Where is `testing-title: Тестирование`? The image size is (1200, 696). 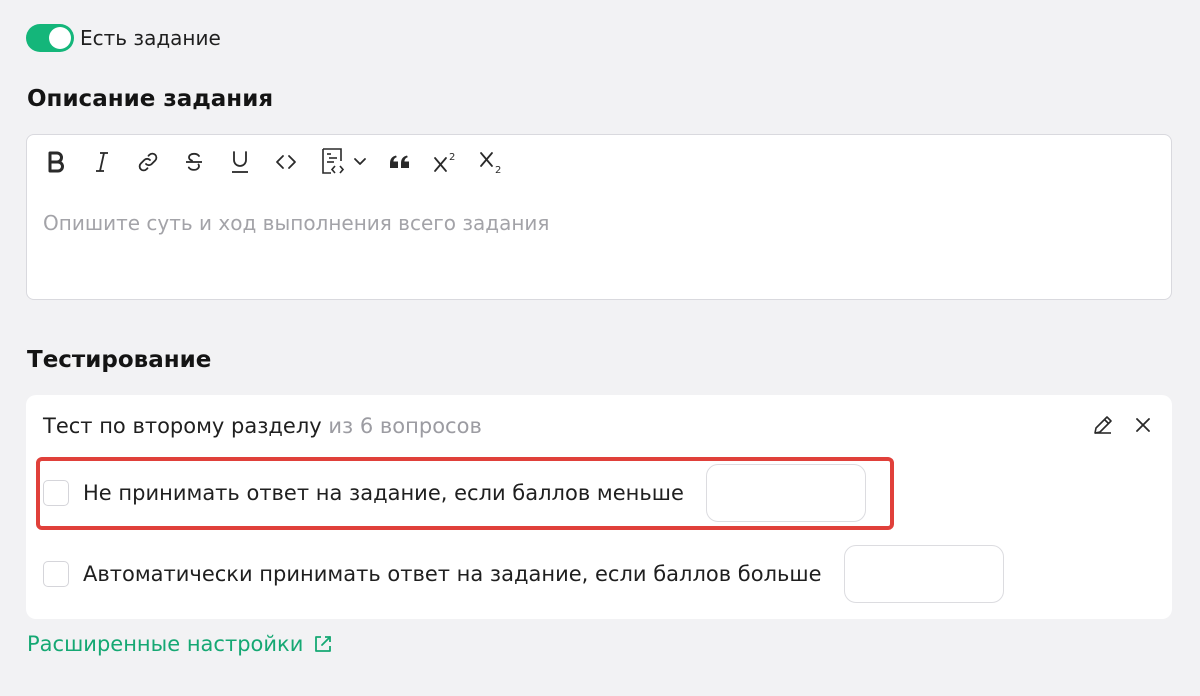 testing-title: Тестирование is located at coordinates (119, 360).